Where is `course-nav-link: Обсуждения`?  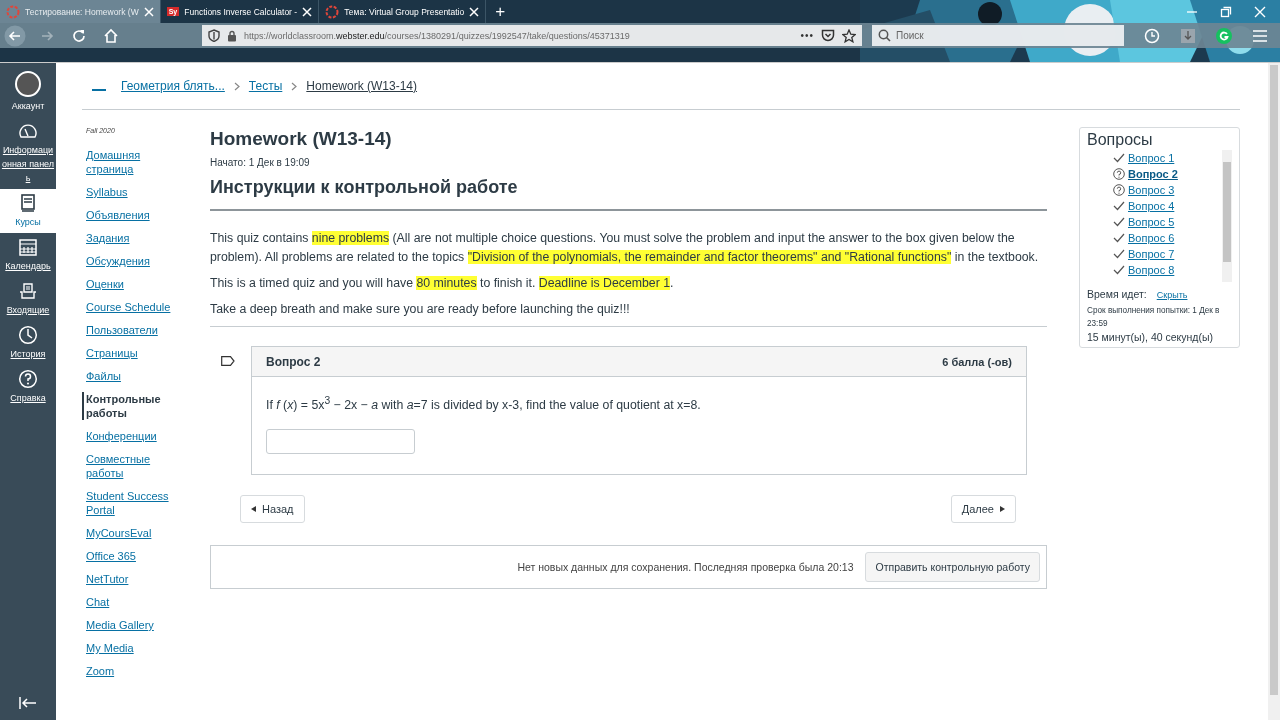 course-nav-link: Обсуждения is located at coordinates (134, 261).